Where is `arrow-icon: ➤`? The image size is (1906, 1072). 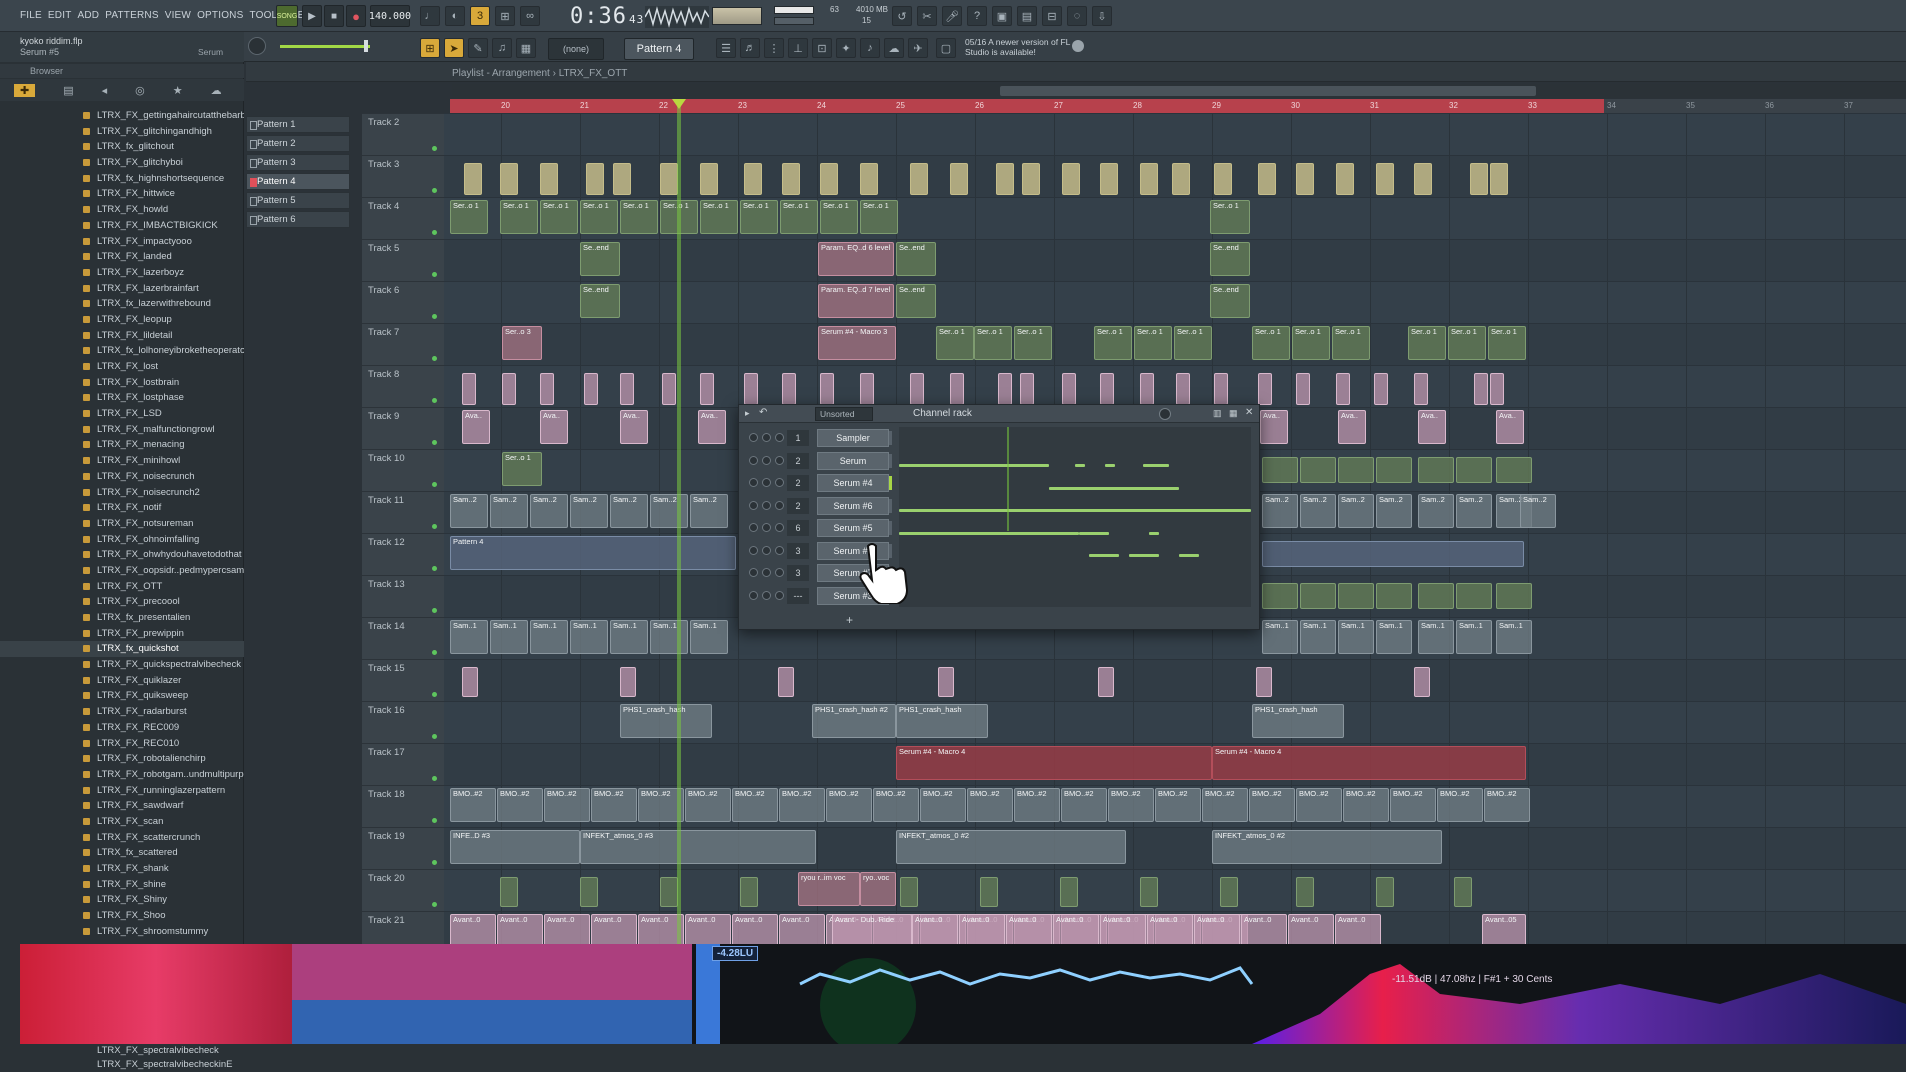
arrow-icon: ➤ is located at coordinates (454, 48).